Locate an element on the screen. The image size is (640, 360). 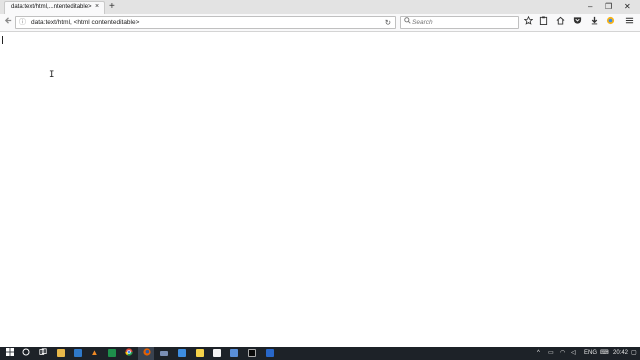
tray-overflow-icon: ^ is located at coordinates (538, 353).